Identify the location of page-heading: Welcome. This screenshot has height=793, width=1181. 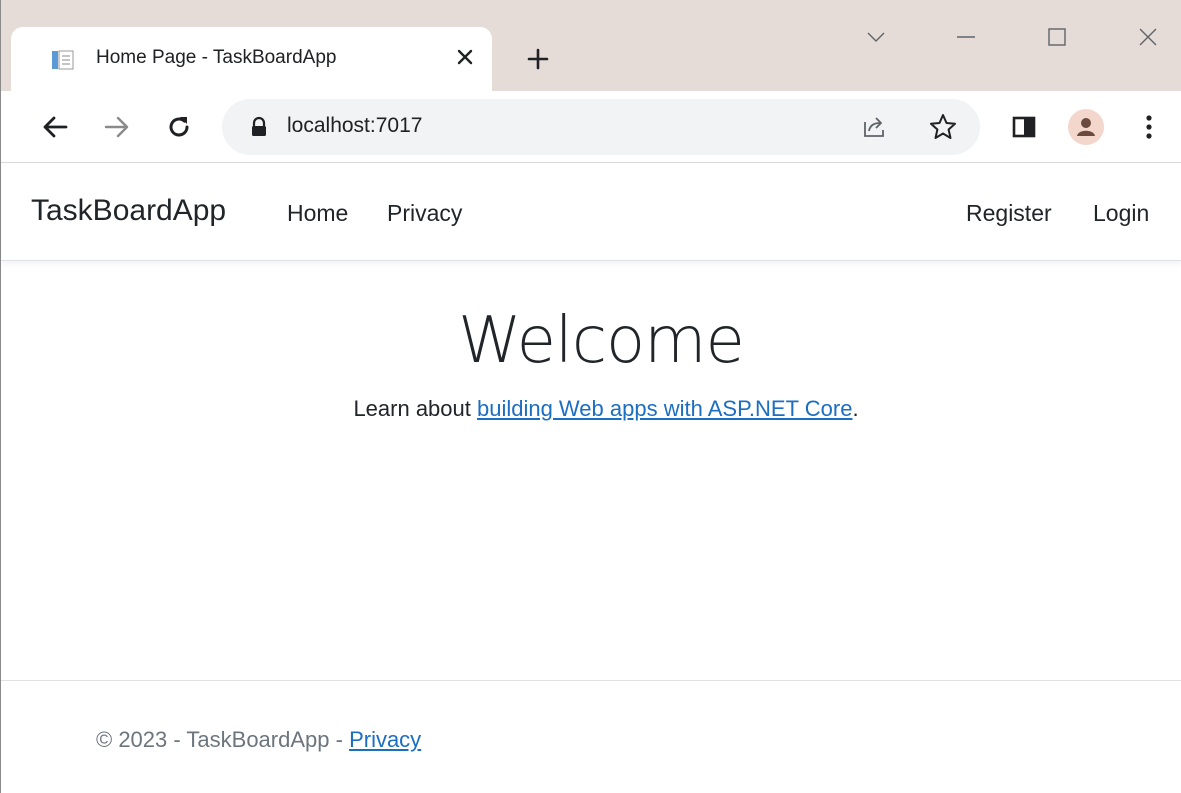
(601, 341).